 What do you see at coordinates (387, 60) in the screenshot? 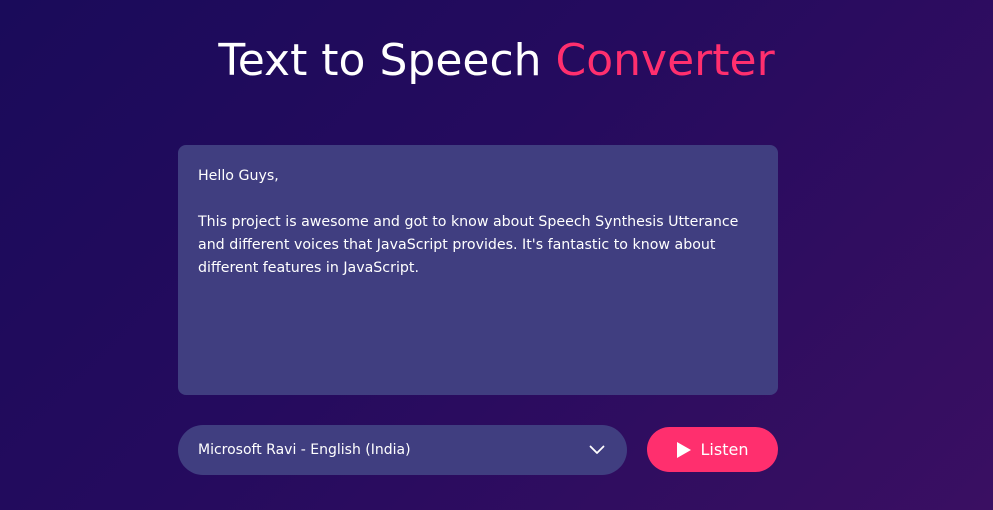
I see `title-main: Text to Speech` at bounding box center [387, 60].